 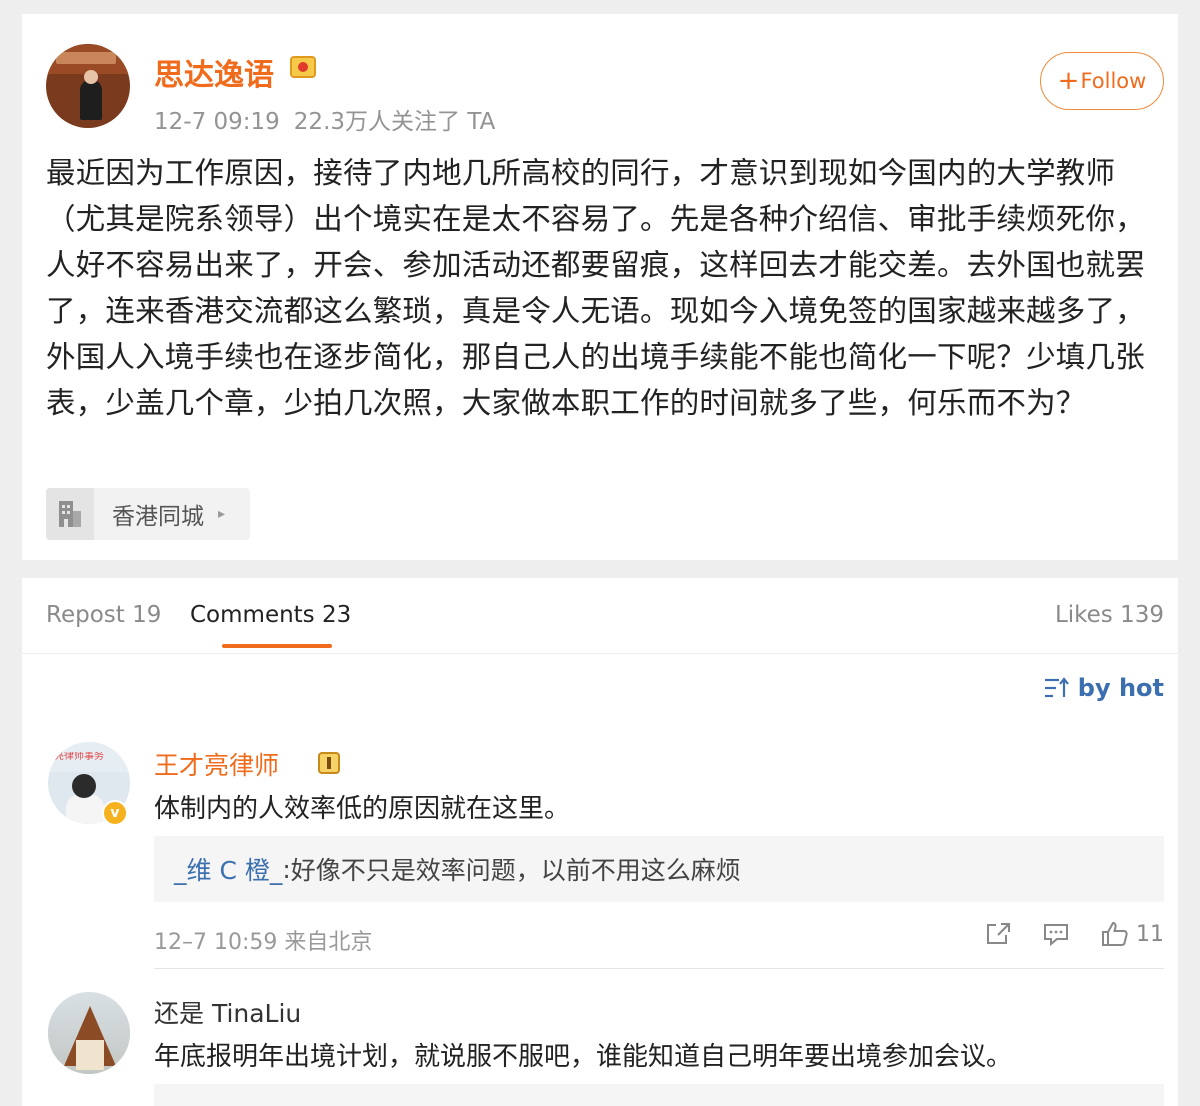 I want to click on comment-avatar, so click(x=89, y=1033).